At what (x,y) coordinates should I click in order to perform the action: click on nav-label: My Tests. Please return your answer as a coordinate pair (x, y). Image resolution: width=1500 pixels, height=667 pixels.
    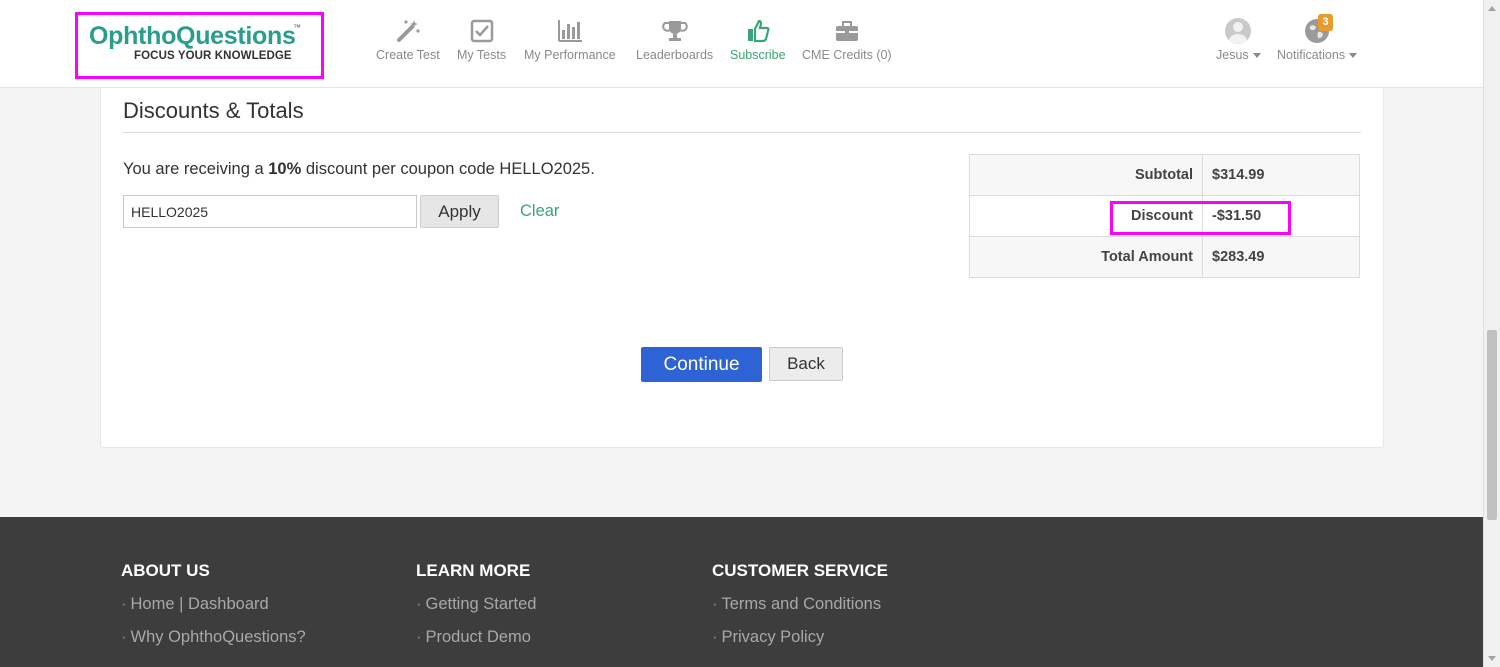
    Looking at the image, I should click on (482, 55).